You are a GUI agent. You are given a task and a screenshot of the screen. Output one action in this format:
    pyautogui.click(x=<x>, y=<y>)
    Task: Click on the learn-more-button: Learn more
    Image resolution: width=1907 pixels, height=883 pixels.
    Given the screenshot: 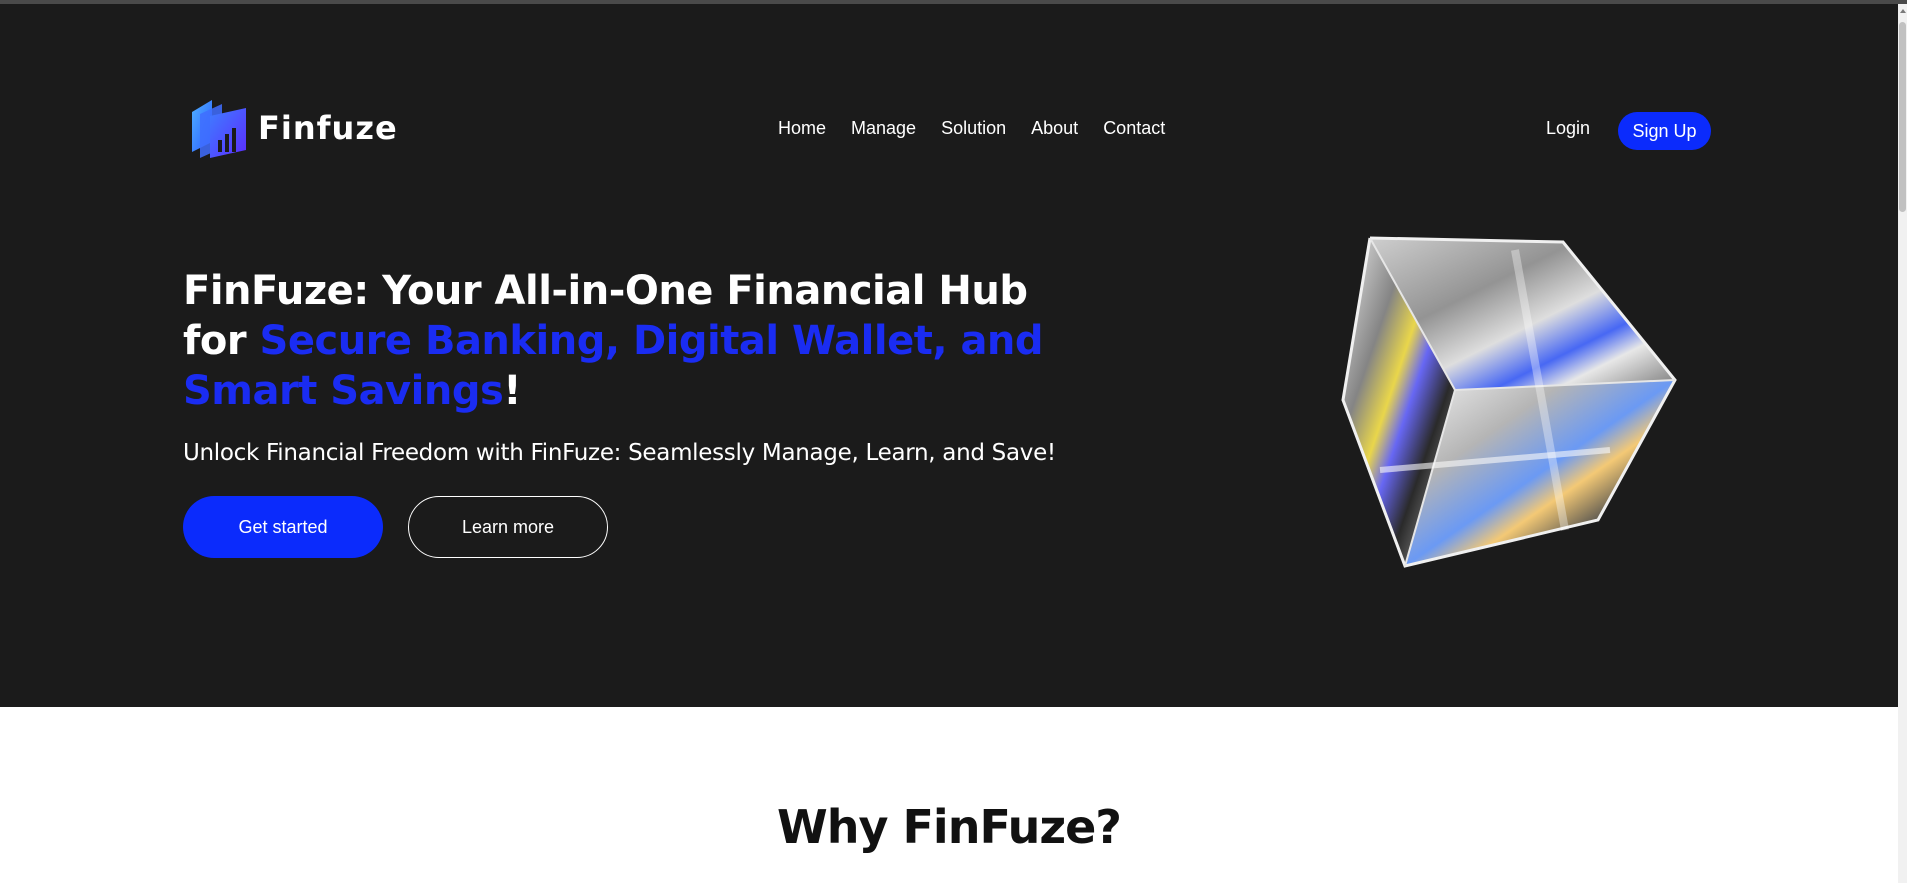 What is the action you would take?
    pyautogui.click(x=508, y=527)
    